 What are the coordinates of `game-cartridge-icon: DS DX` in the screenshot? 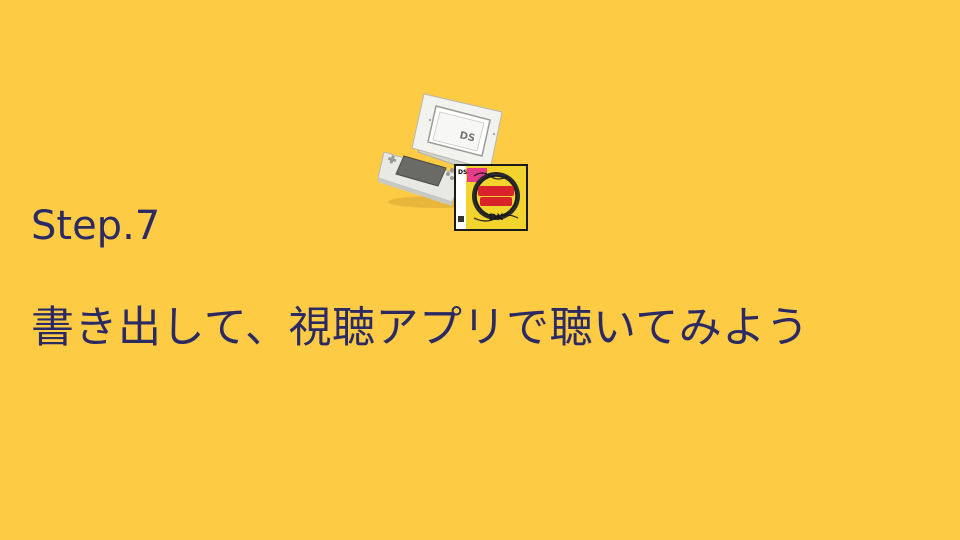 It's located at (491, 197).